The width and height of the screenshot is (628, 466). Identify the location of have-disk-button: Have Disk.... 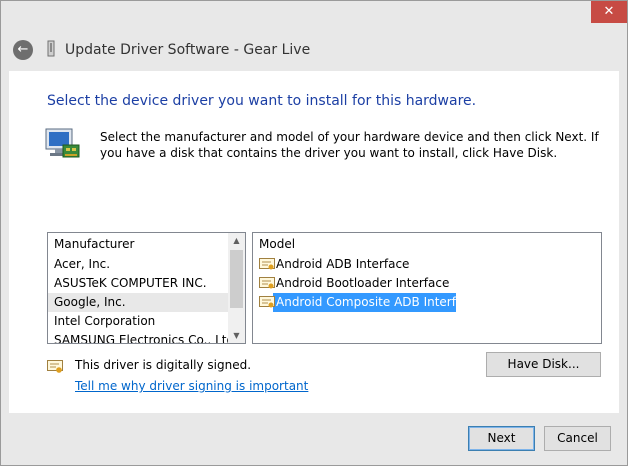
(543, 364).